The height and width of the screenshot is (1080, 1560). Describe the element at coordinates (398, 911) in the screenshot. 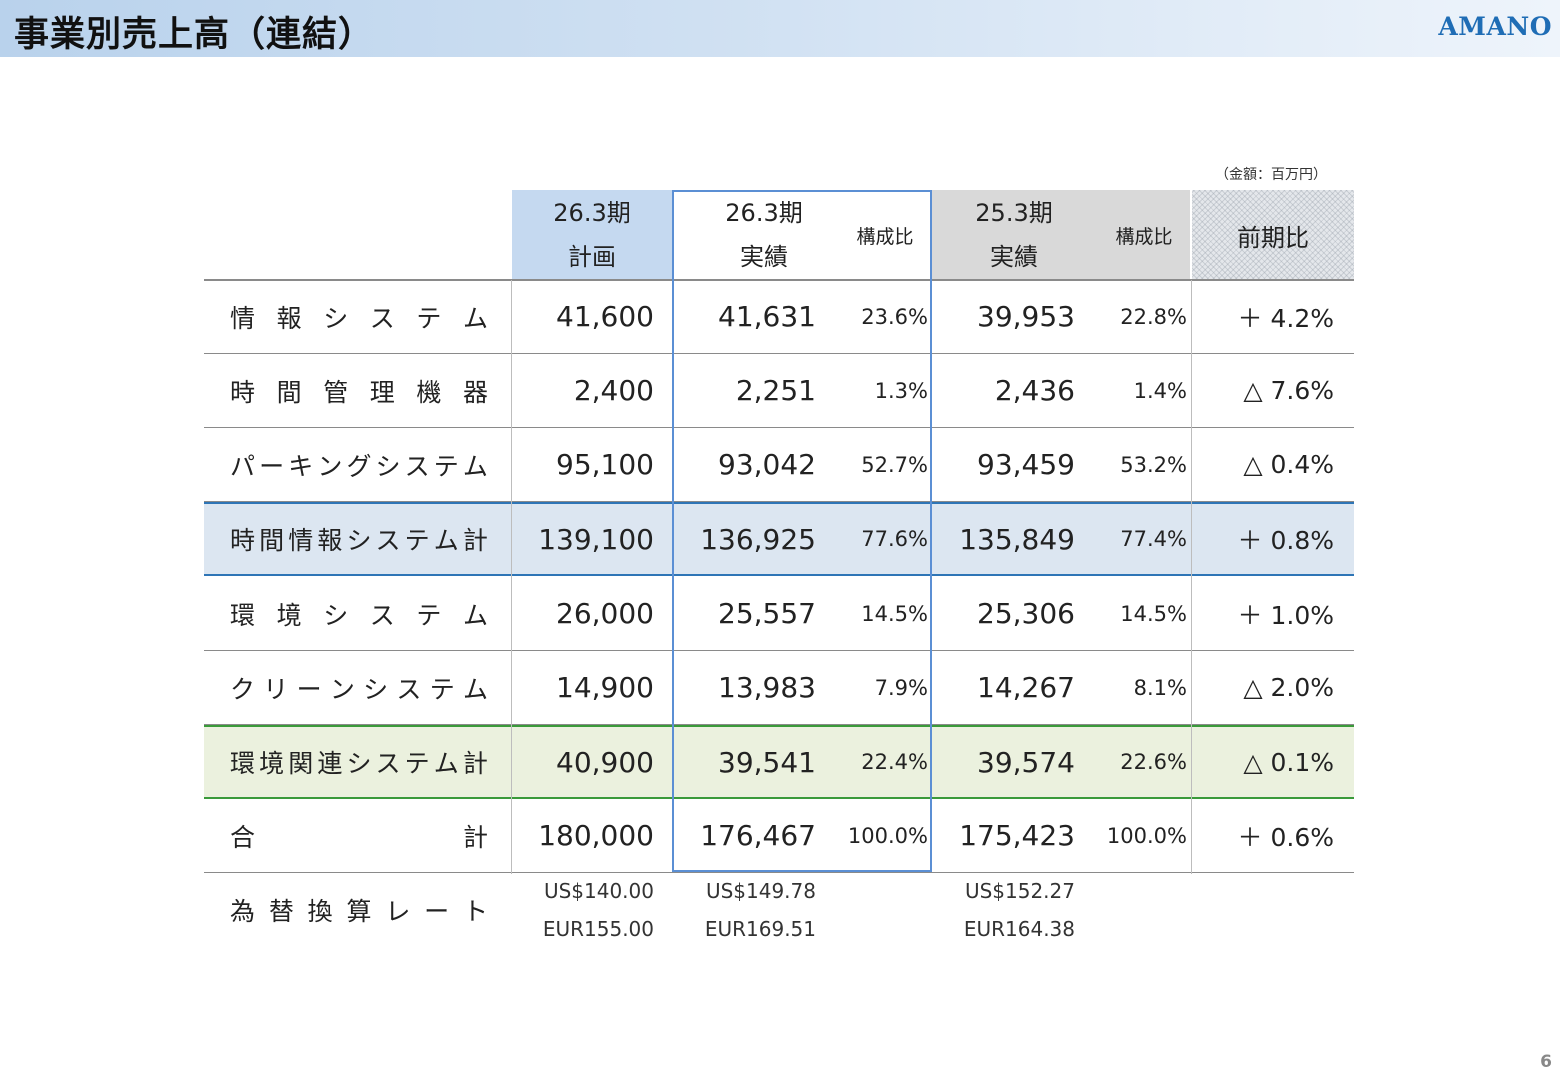

I see `fx-label-char: レ` at that location.